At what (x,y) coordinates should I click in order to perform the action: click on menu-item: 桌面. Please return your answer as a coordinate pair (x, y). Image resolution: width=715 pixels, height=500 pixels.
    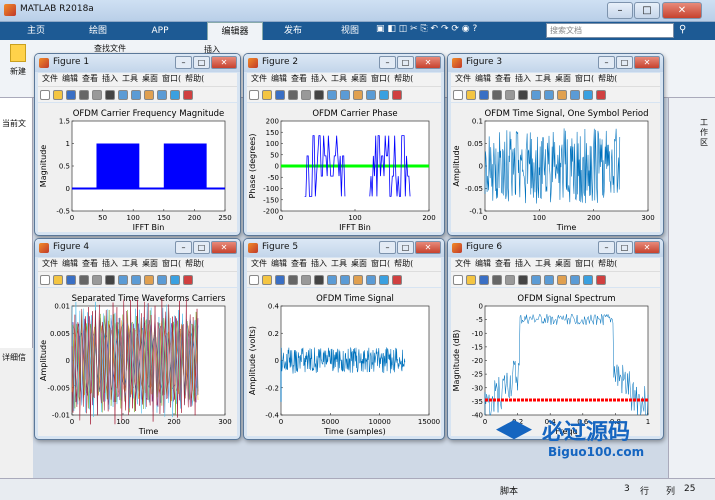
    Looking at the image, I should click on (359, 263).